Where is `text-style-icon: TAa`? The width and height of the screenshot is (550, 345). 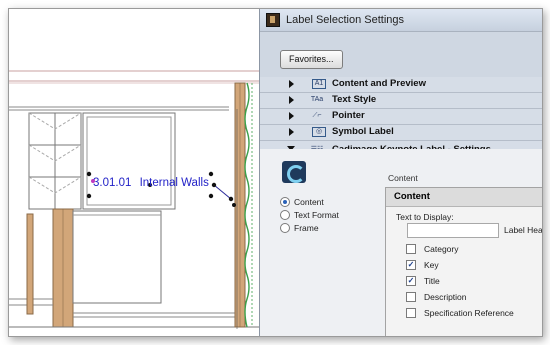
text-style-icon: TAa is located at coordinates (317, 99).